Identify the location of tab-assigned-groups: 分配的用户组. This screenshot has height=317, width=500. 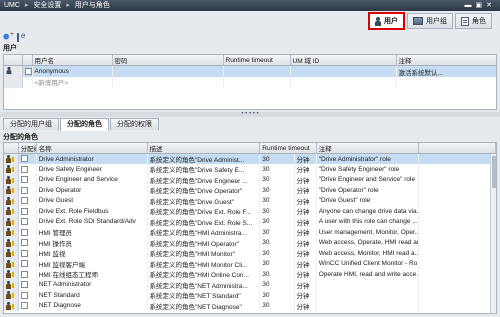
(31, 124).